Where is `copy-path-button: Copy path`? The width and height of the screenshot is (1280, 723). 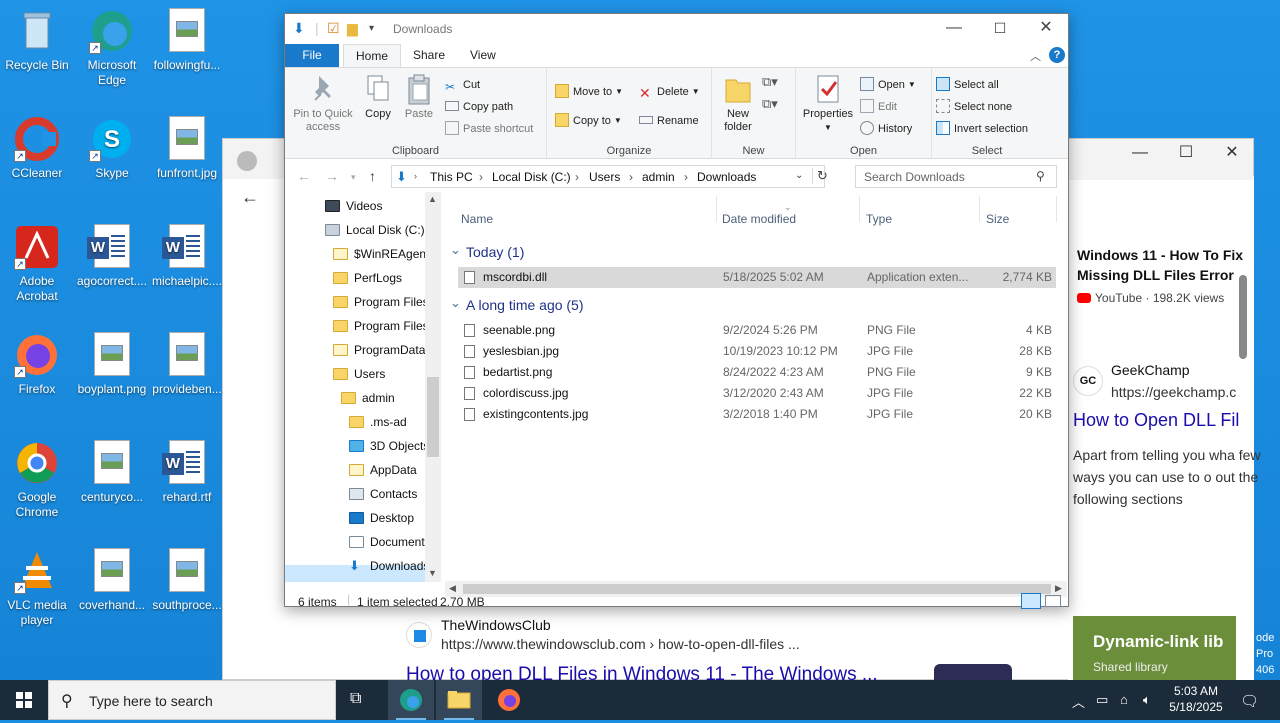
copy-path-button: Copy path is located at coordinates (479, 107).